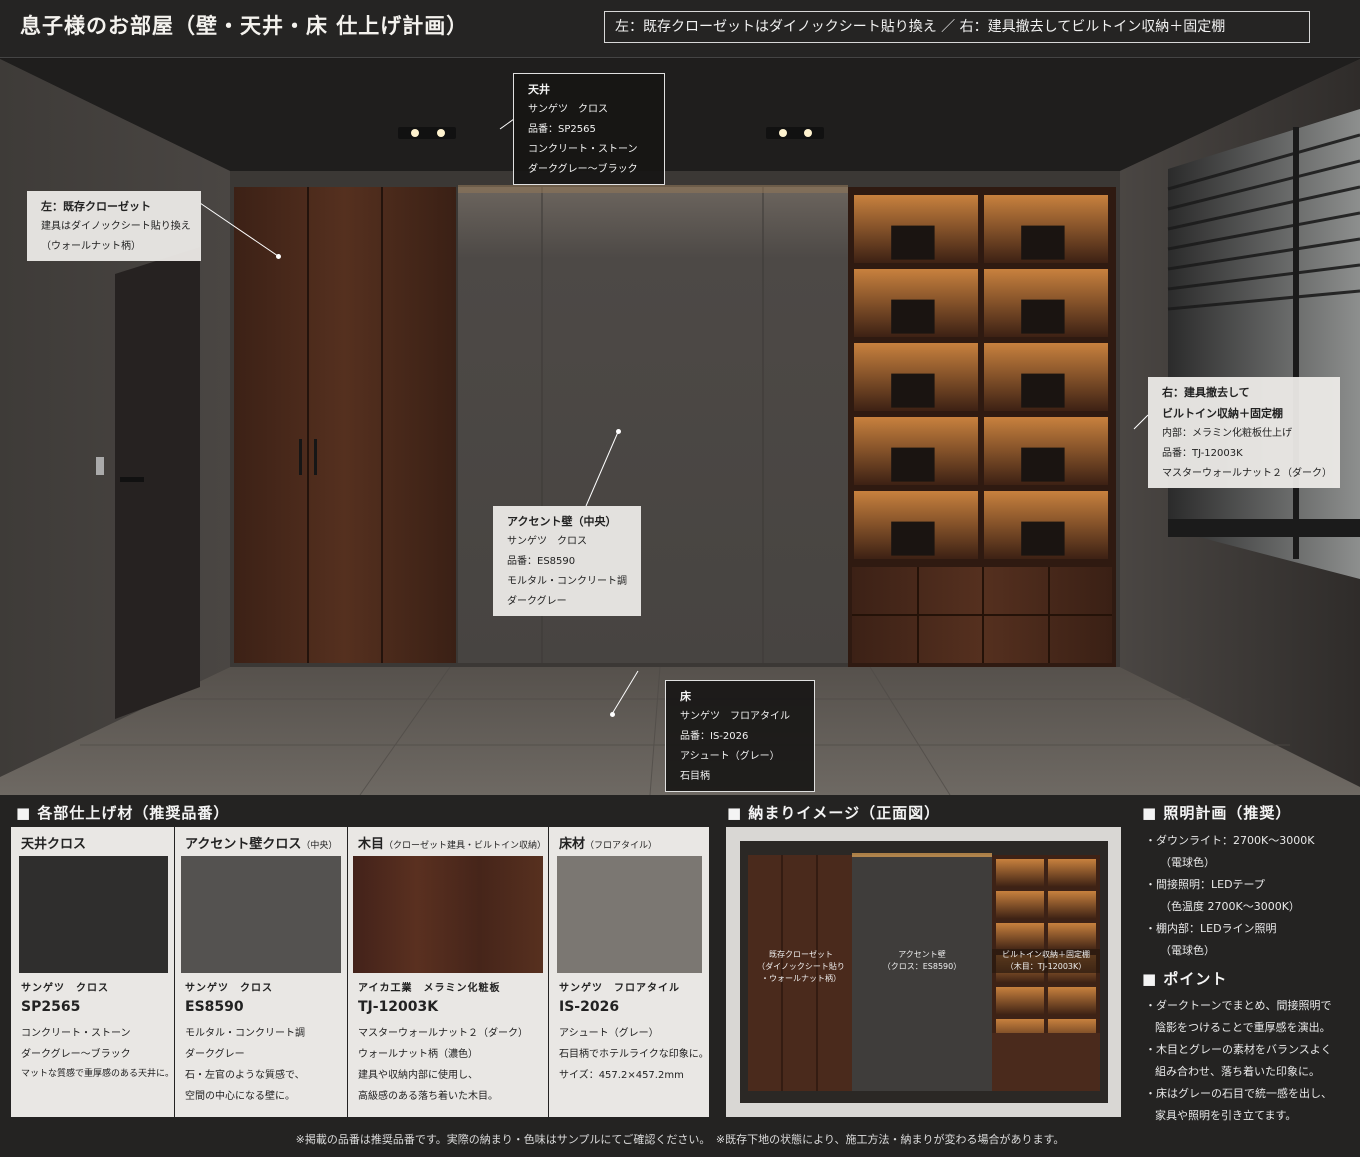 The height and width of the screenshot is (1157, 1360). What do you see at coordinates (539, 89) in the screenshot?
I see `callout-title: 天井` at bounding box center [539, 89].